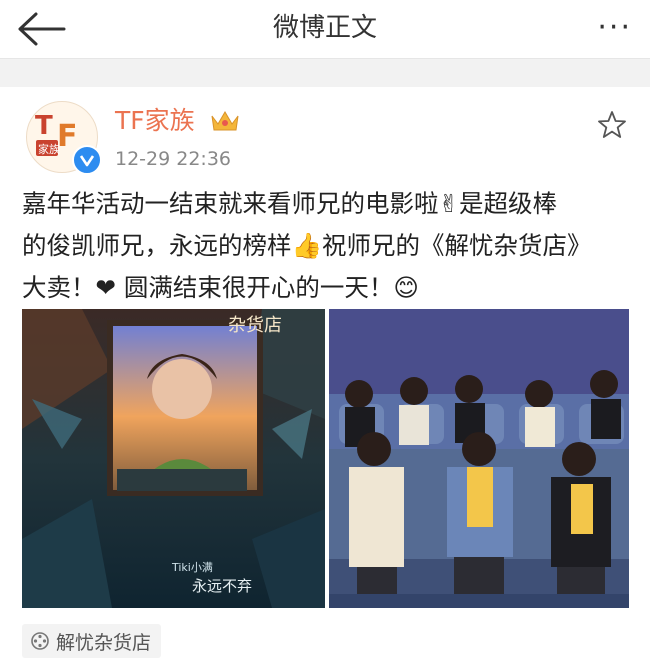 Image resolution: width=650 pixels, height=661 pixels. What do you see at coordinates (44, 126) in the screenshot?
I see `svg-text: T` at bounding box center [44, 126].